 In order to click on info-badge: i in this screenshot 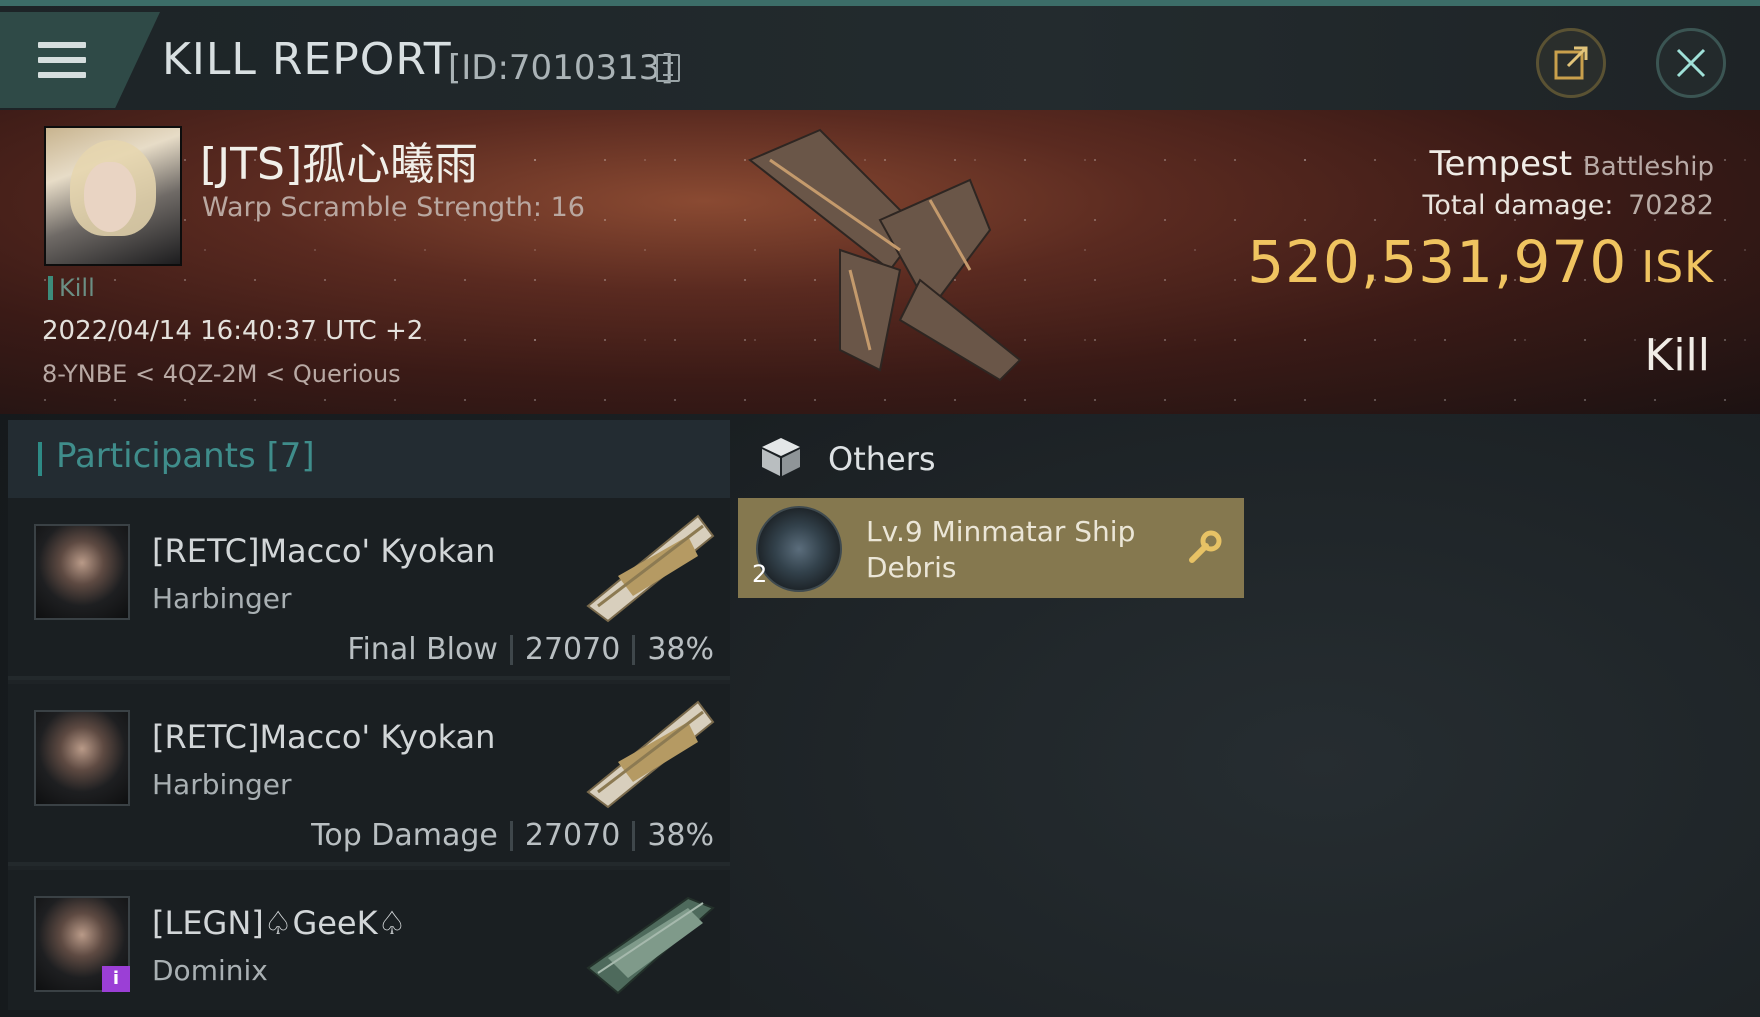, I will do `click(116, 979)`.